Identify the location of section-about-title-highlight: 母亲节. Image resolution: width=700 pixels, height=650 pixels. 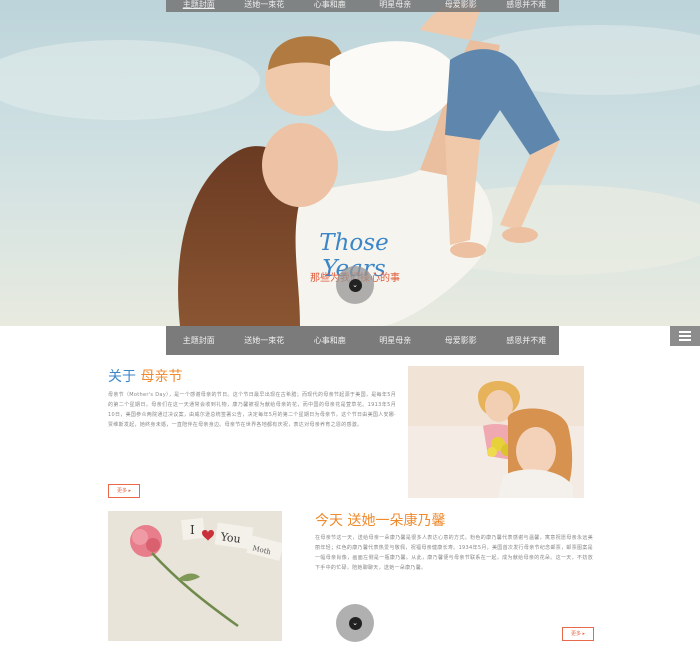
(161, 377).